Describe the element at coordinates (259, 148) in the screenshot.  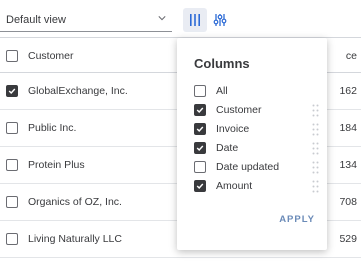
I see `column-option-date: Date` at that location.